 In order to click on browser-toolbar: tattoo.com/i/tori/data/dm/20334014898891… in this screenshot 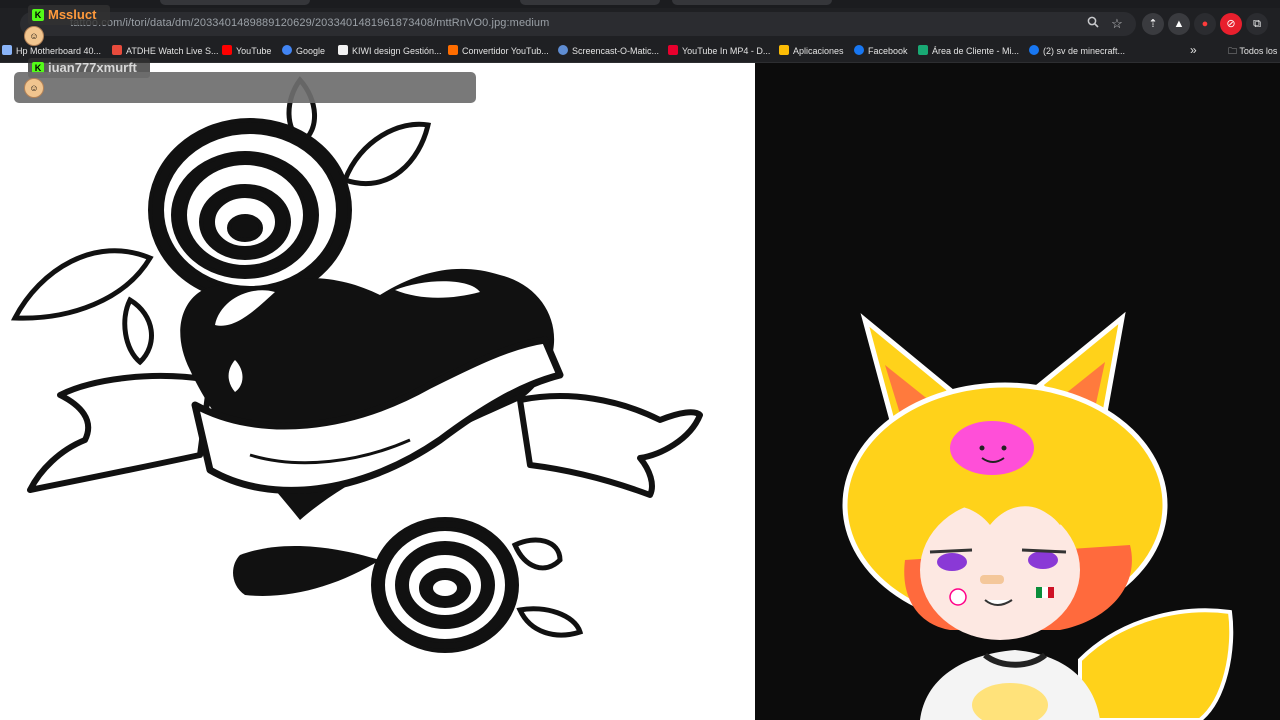, I will do `click(640, 24)`.